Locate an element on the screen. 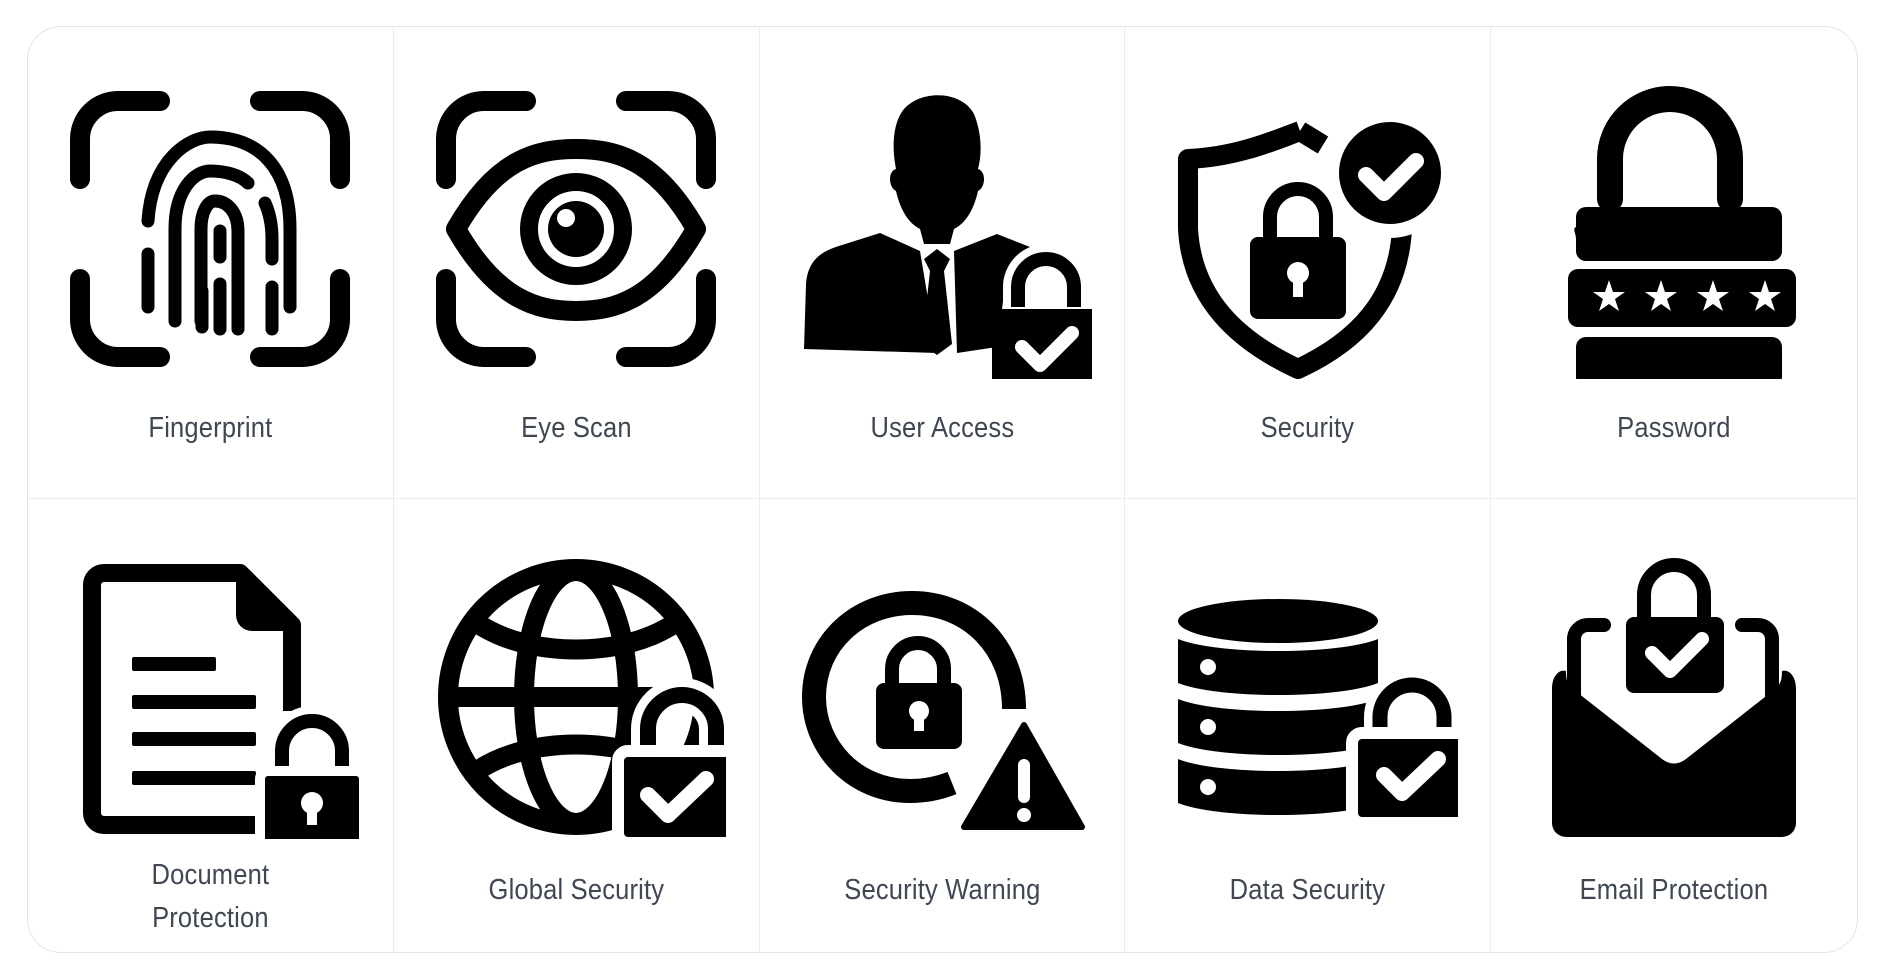  lock-warning-icon is located at coordinates (942, 689).